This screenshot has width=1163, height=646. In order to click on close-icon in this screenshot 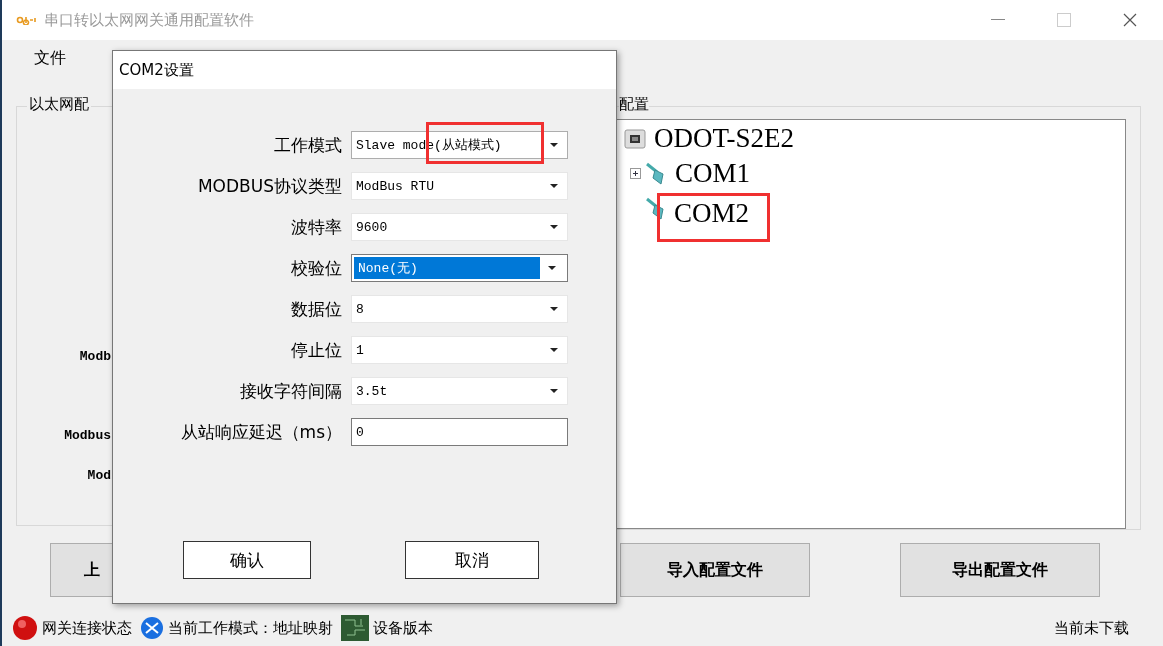, I will do `click(1130, 20)`.